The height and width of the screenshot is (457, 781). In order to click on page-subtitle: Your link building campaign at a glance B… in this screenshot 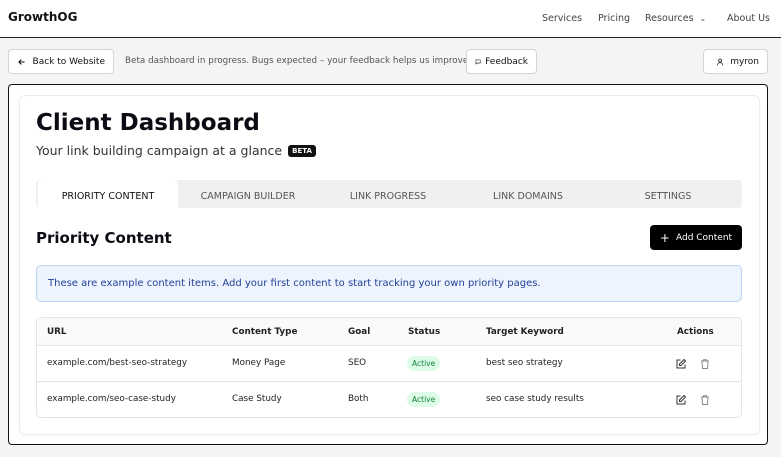, I will do `click(176, 150)`.